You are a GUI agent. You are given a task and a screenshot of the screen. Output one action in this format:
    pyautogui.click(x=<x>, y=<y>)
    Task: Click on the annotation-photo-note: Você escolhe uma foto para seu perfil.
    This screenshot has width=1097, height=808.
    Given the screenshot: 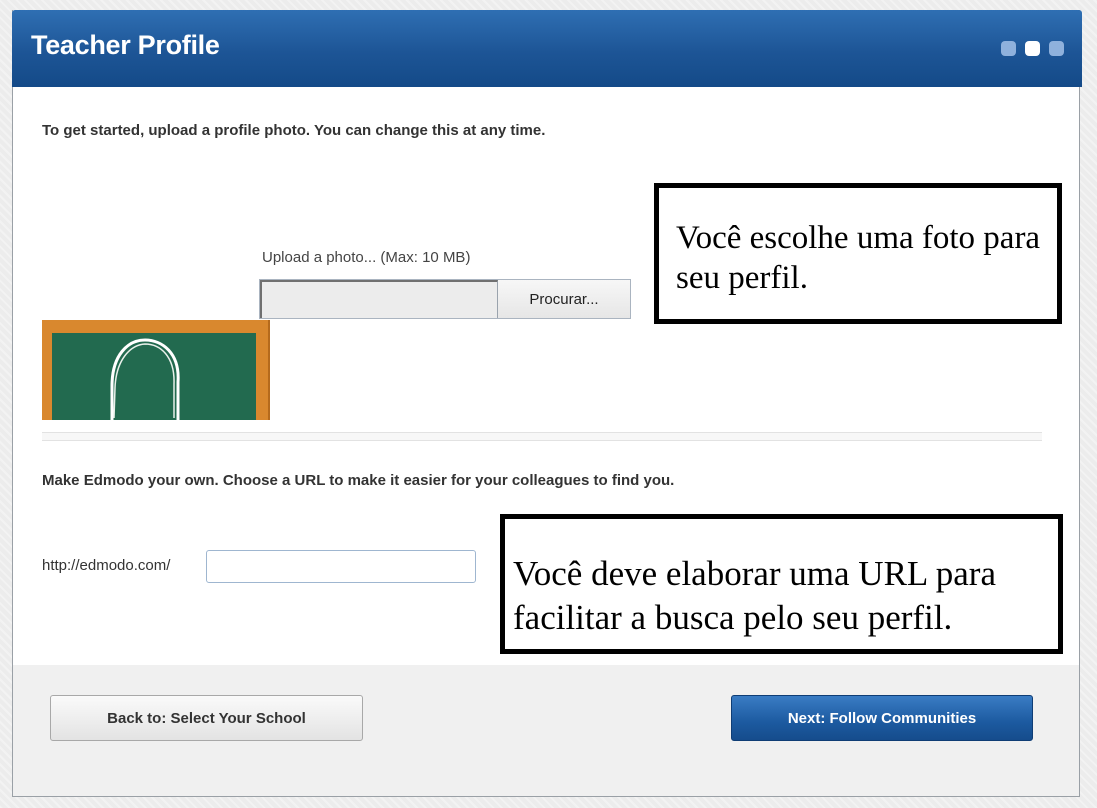 What is the action you would take?
    pyautogui.click(x=858, y=253)
    